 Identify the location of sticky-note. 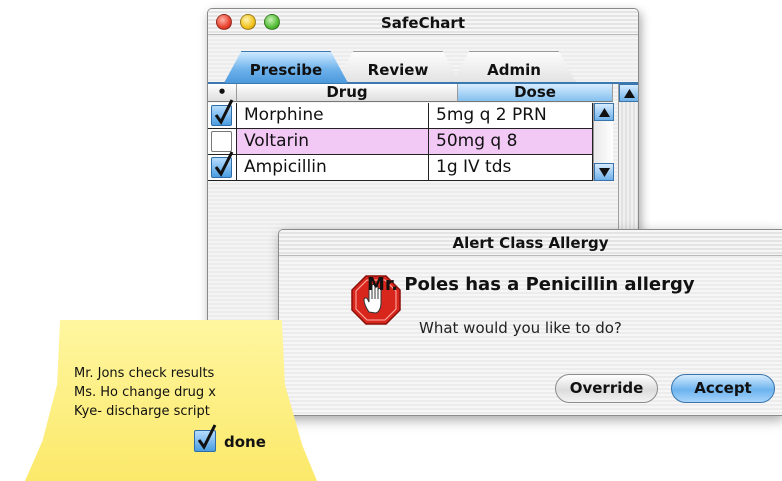
(171, 400).